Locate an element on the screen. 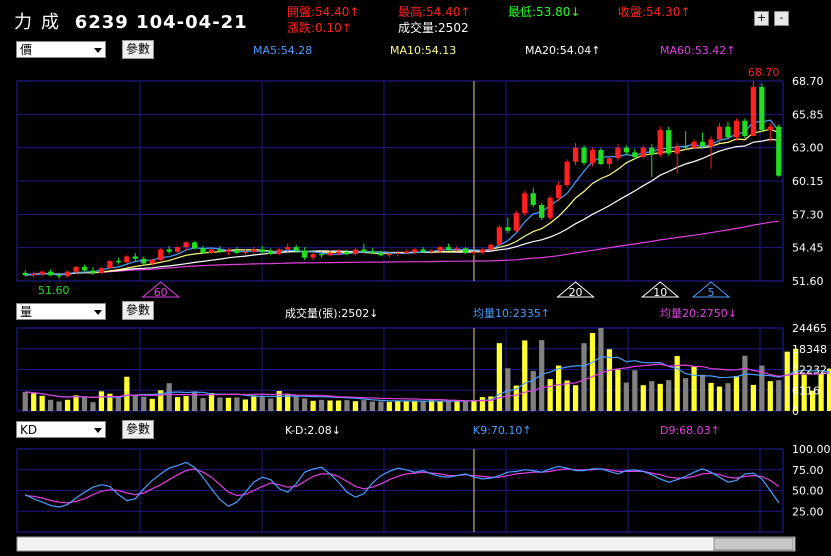  ma-marker-label: 20 is located at coordinates (576, 292).